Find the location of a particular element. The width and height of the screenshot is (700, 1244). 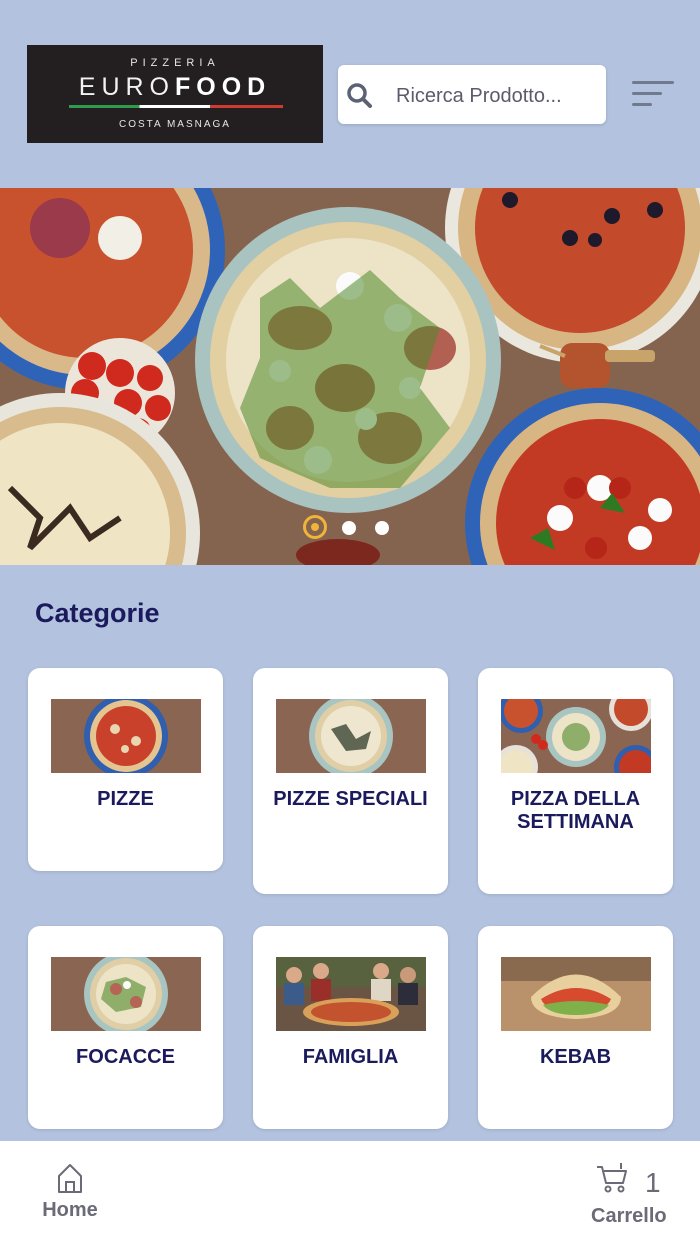

category-label: FOCACCE is located at coordinates (125, 1057).